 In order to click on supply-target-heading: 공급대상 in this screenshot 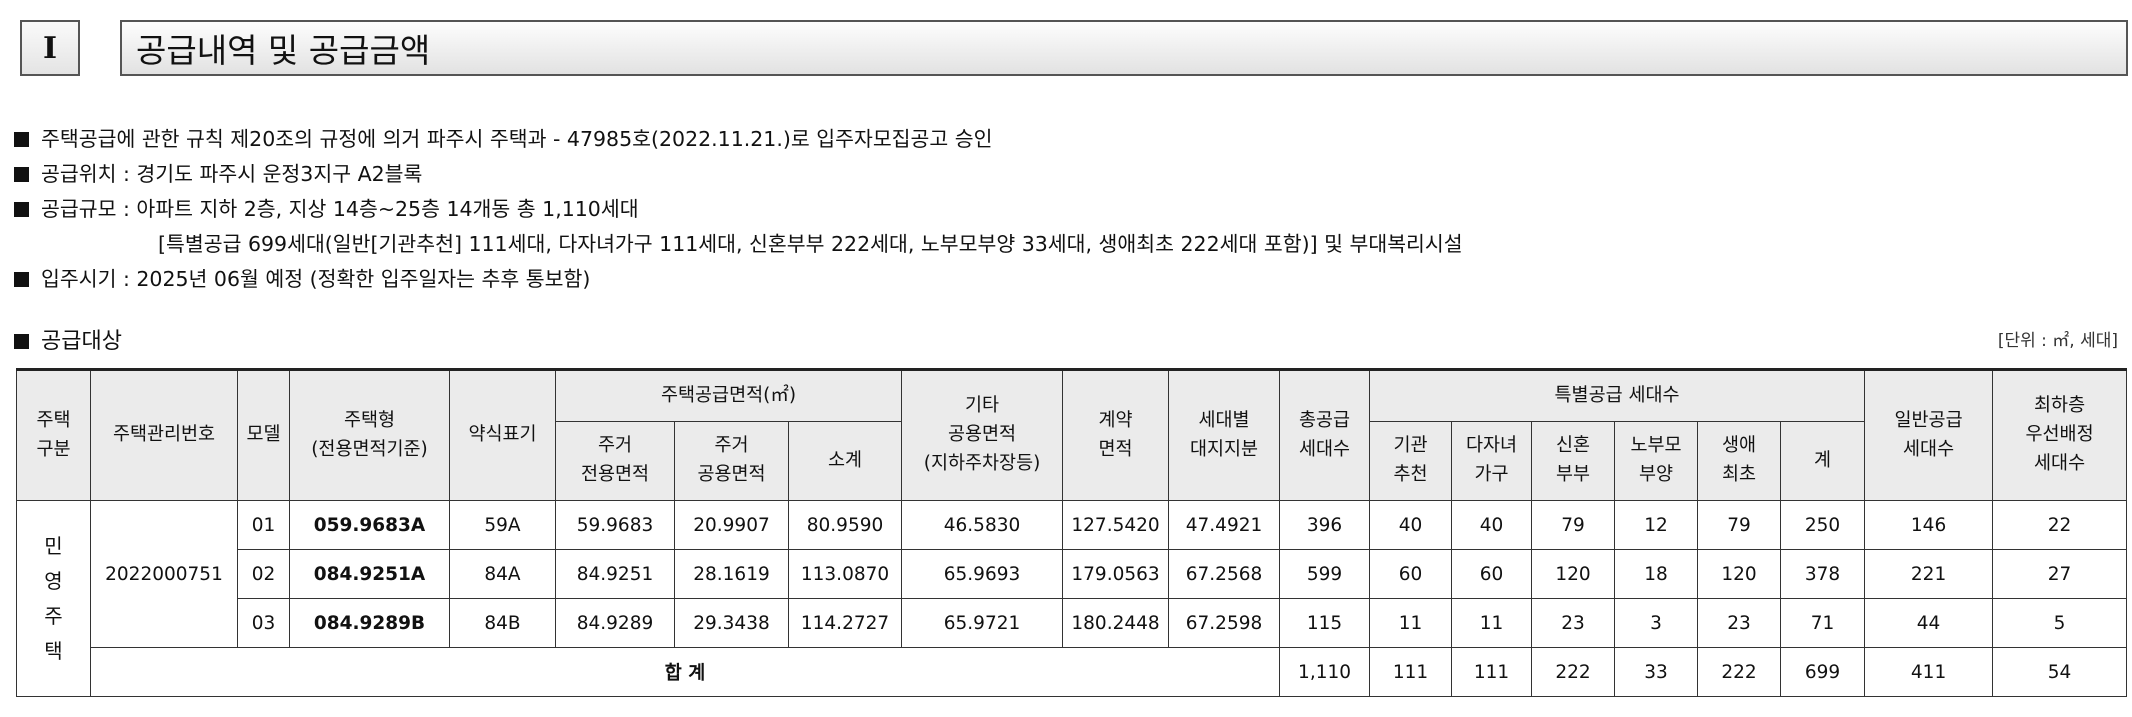, I will do `click(68, 339)`.